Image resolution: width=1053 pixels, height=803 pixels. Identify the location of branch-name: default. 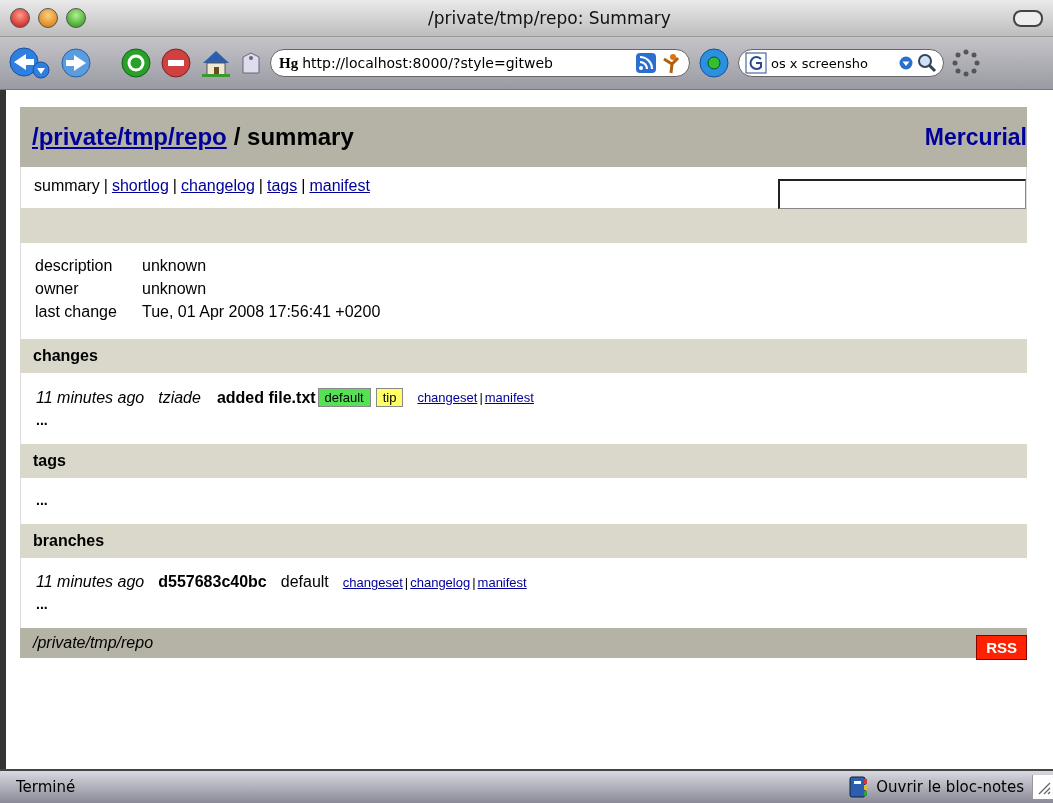
(304, 582).